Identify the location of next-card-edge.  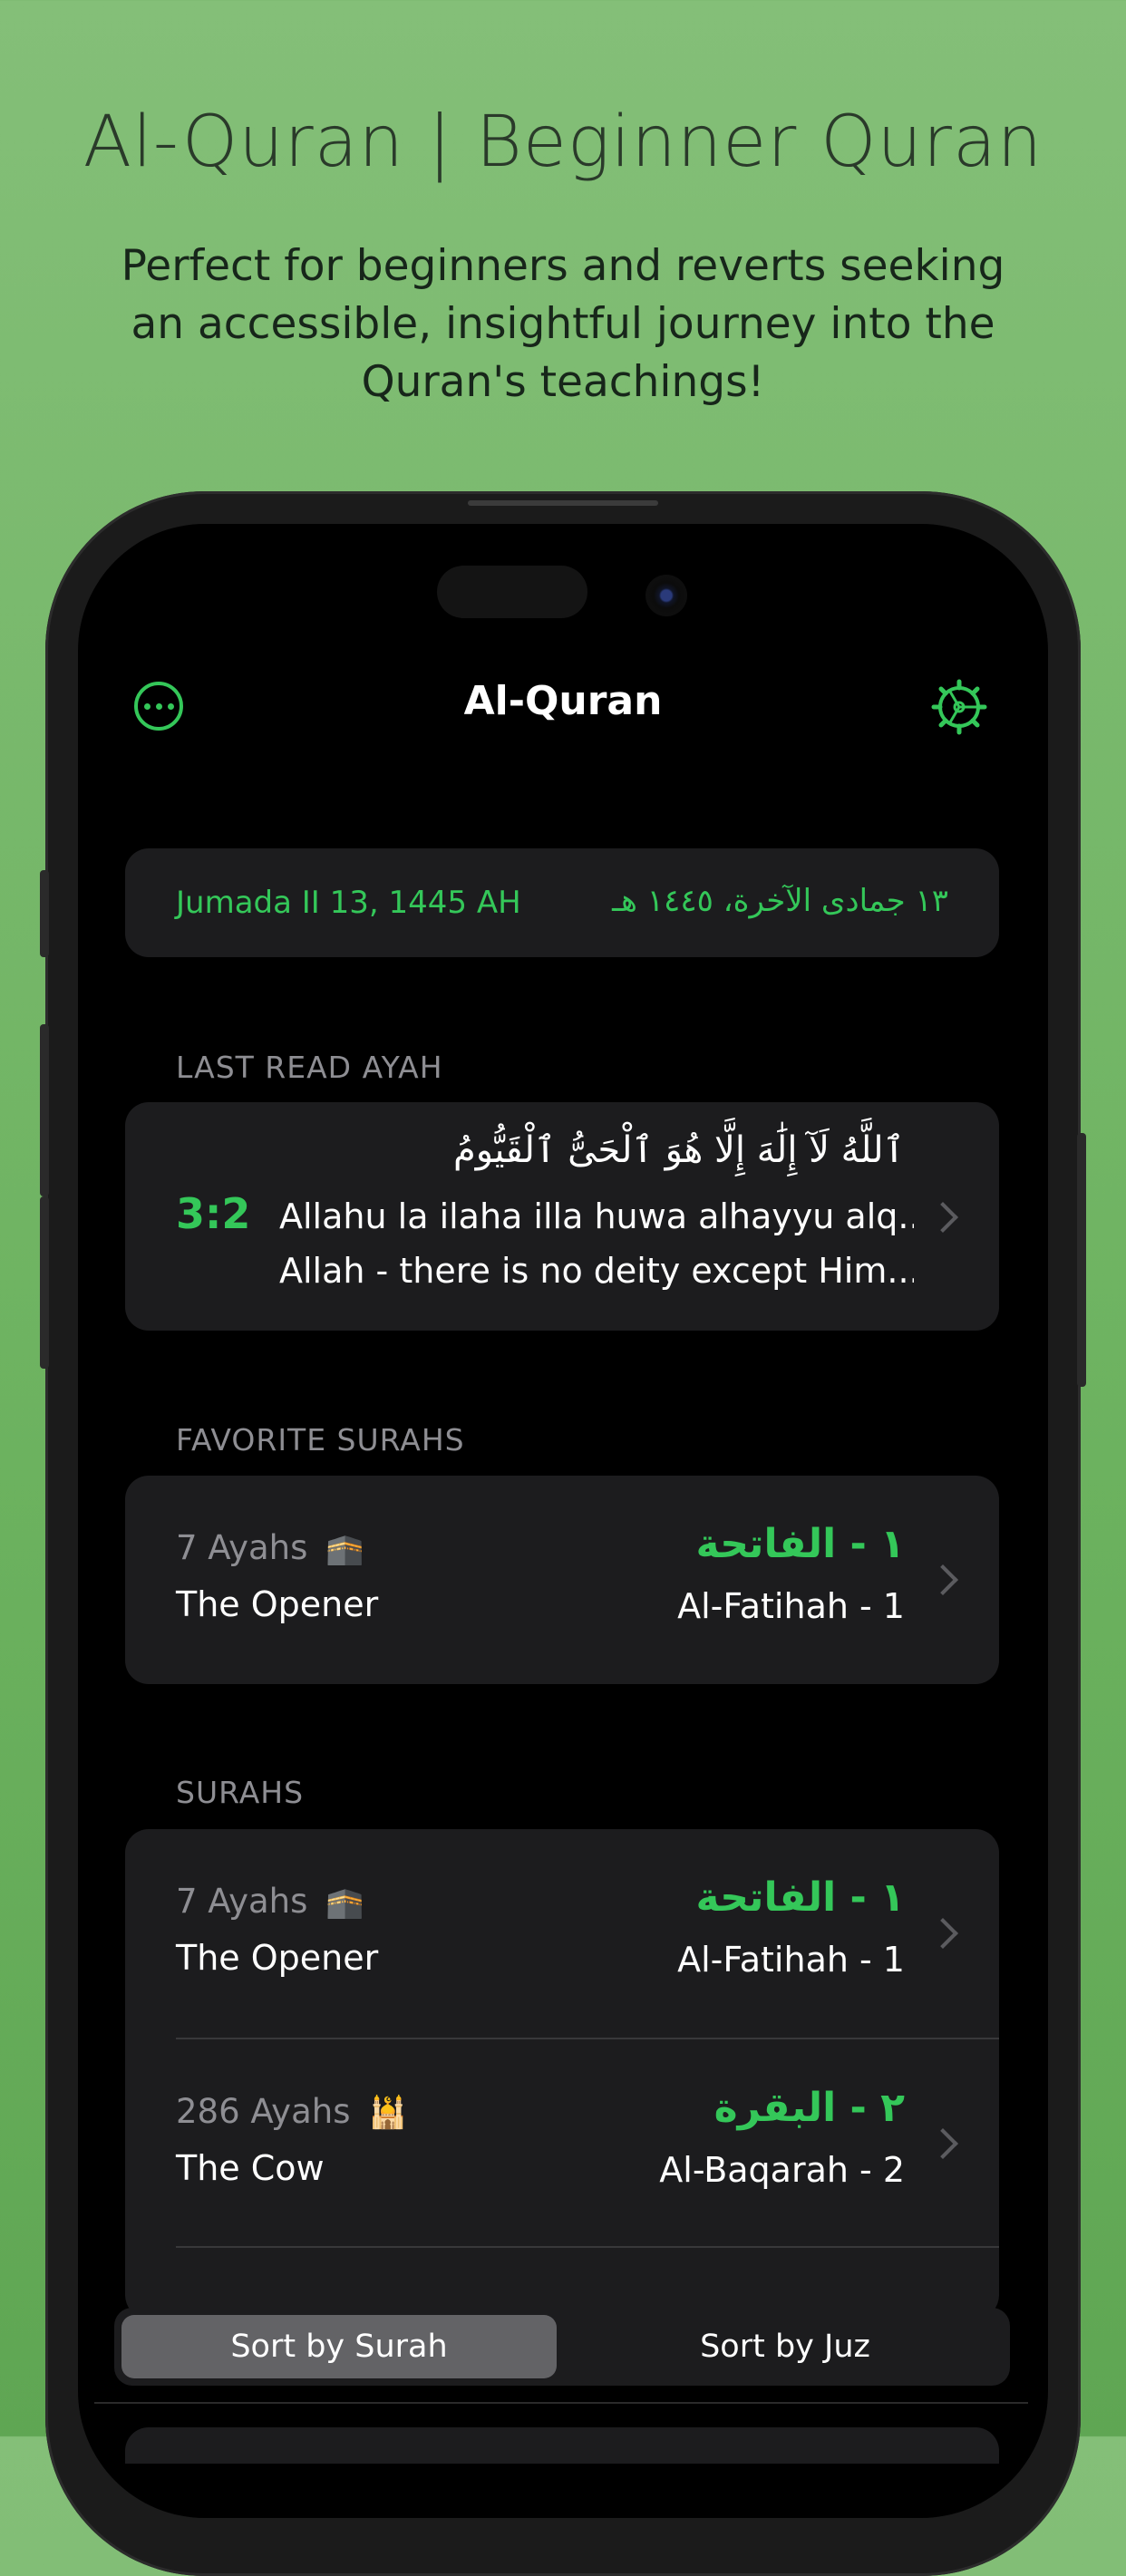
(562, 2445).